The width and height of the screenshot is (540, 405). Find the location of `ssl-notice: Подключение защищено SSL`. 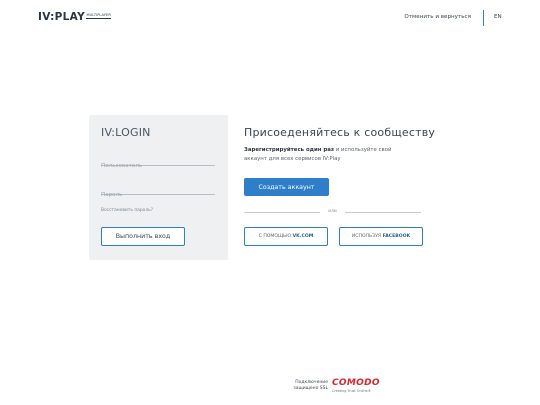

ssl-notice: Подключение защищено SSL is located at coordinates (305, 386).